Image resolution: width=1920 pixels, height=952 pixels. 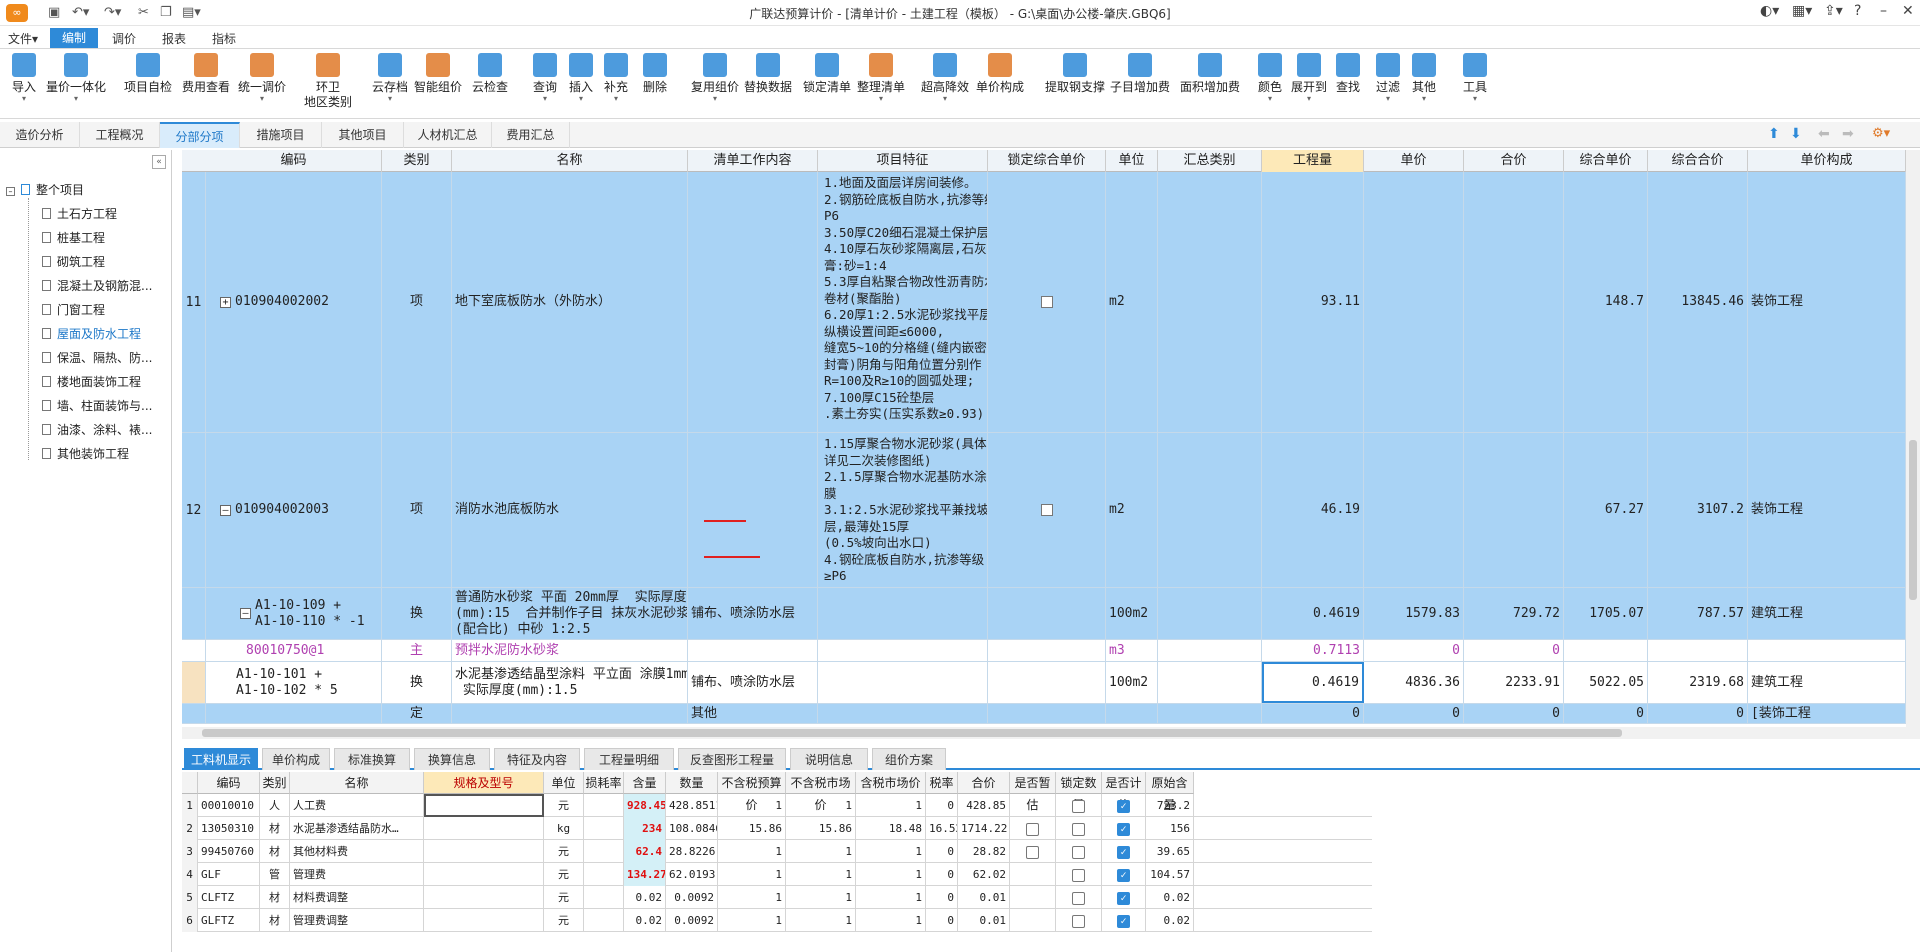 What do you see at coordinates (40, 135) in the screenshot?
I see `tab-0: 造价分析` at bounding box center [40, 135].